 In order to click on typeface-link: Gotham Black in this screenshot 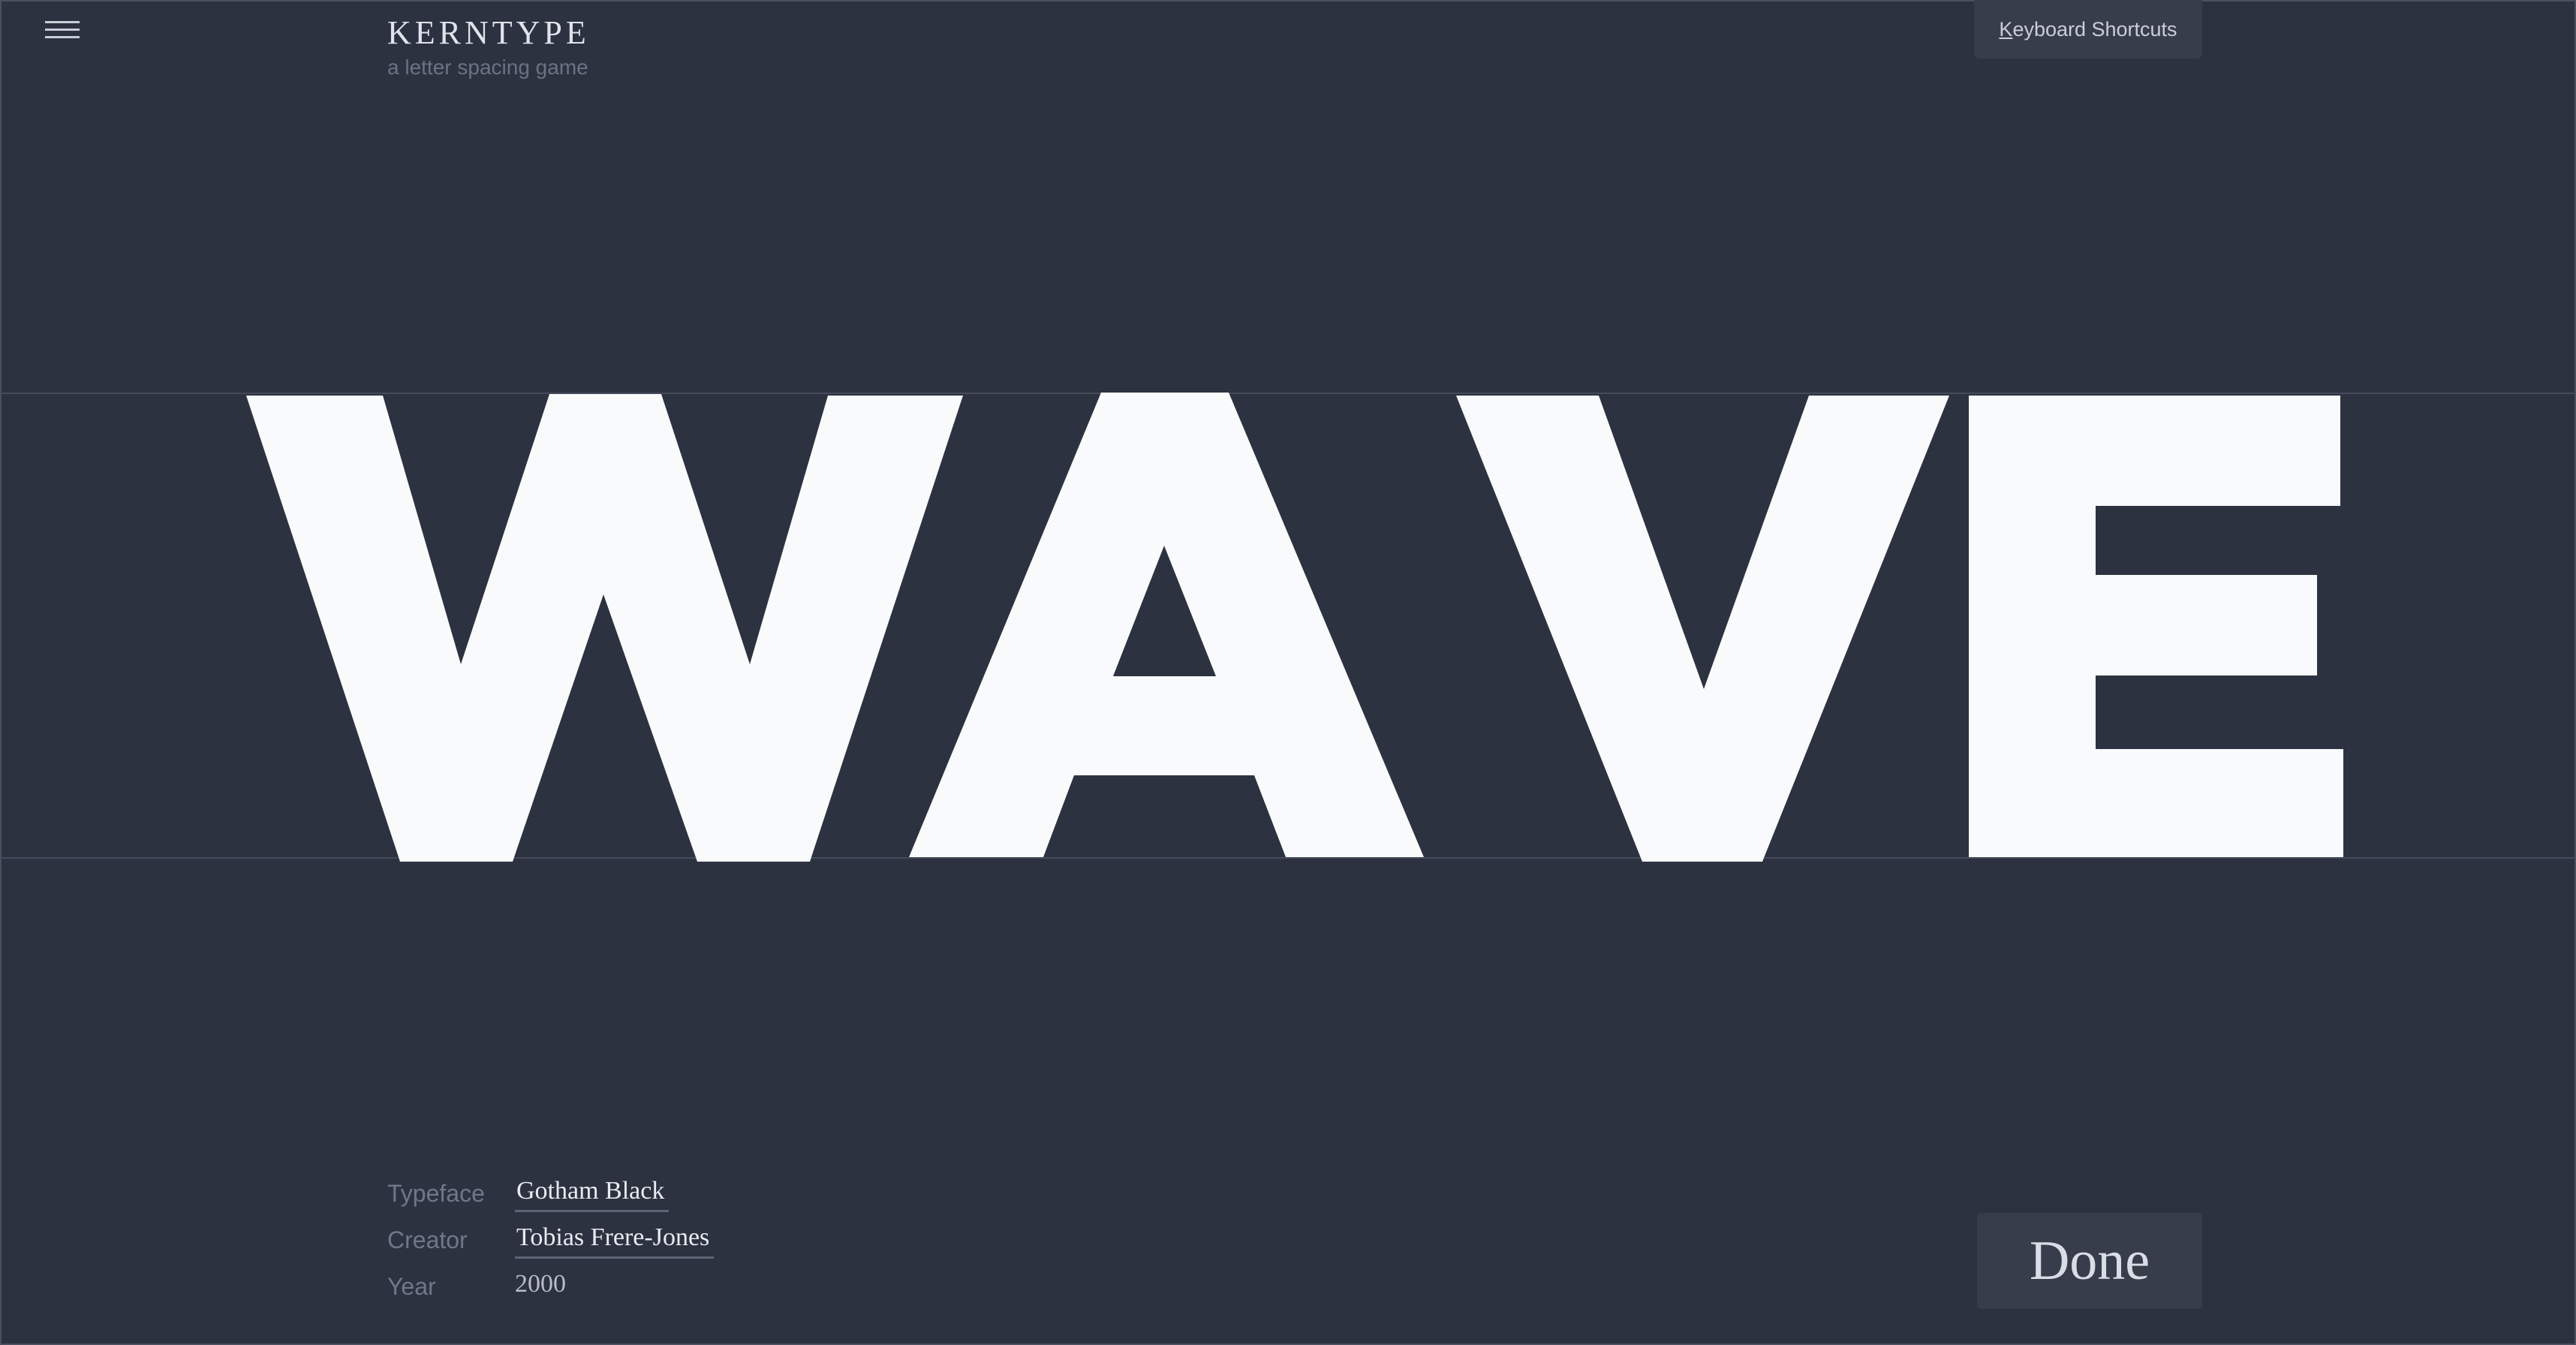, I will do `click(592, 1194)`.